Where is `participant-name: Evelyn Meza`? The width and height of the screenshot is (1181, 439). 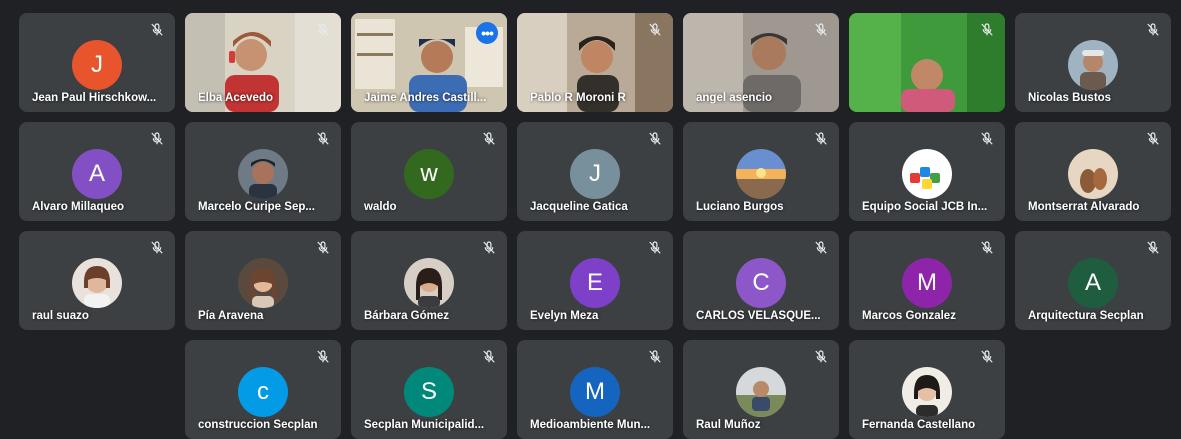
participant-name: Evelyn Meza is located at coordinates (564, 316).